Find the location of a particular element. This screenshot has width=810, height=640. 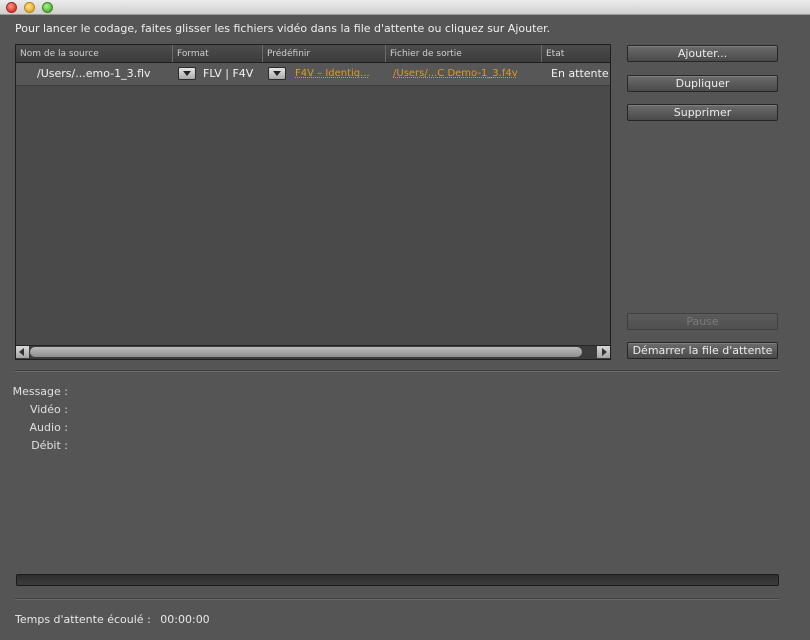

duplicate-button: Dupliquer is located at coordinates (702, 83).